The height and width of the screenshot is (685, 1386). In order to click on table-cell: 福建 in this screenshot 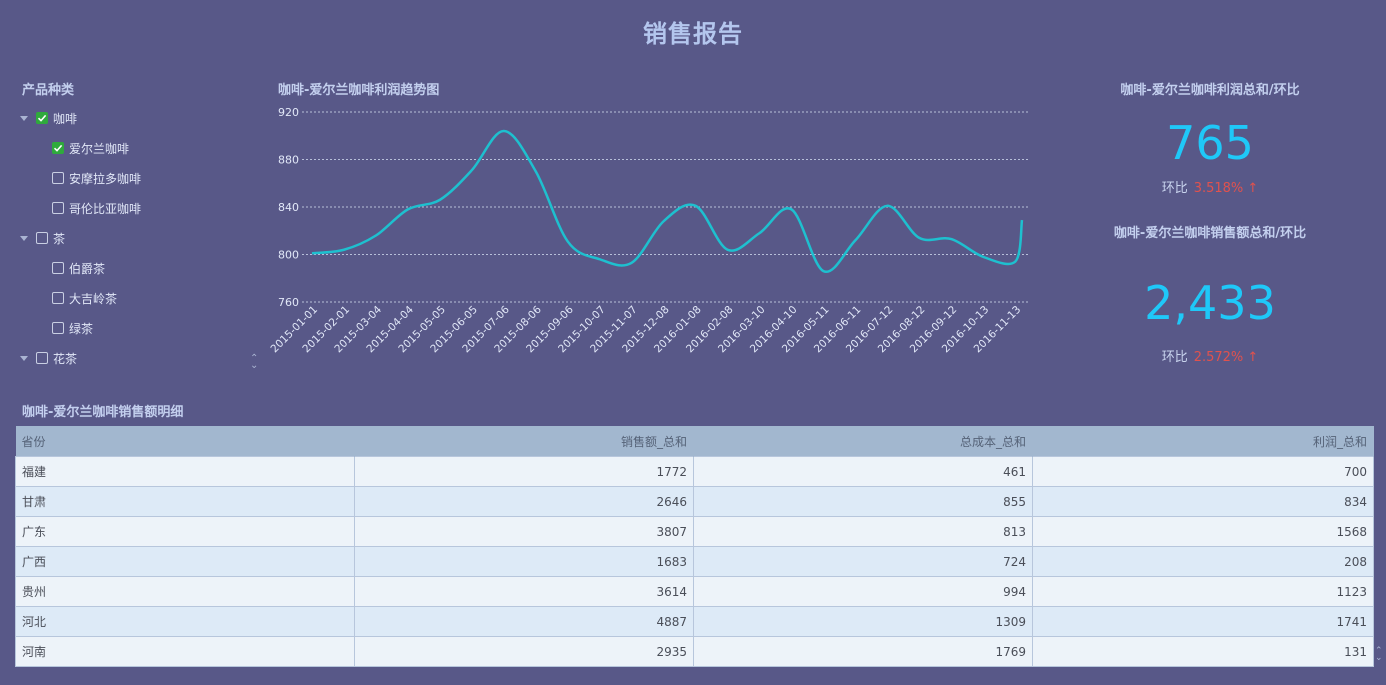, I will do `click(185, 471)`.